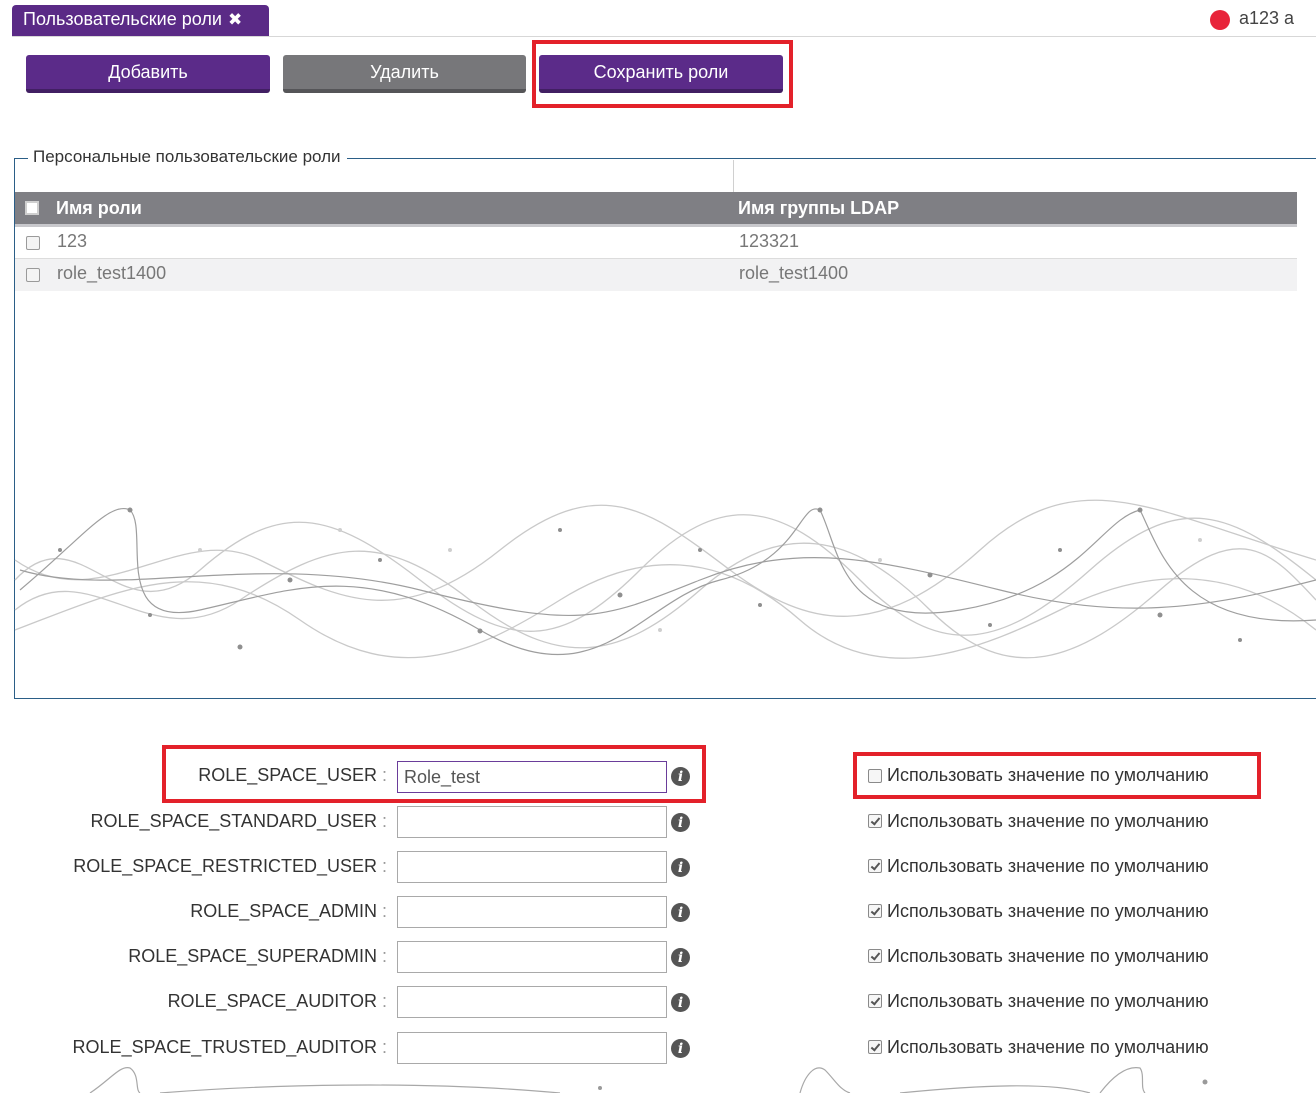 This screenshot has height=1093, width=1316. I want to click on roles-table-header: Имя роли Имя группы LDAP, so click(656, 209).